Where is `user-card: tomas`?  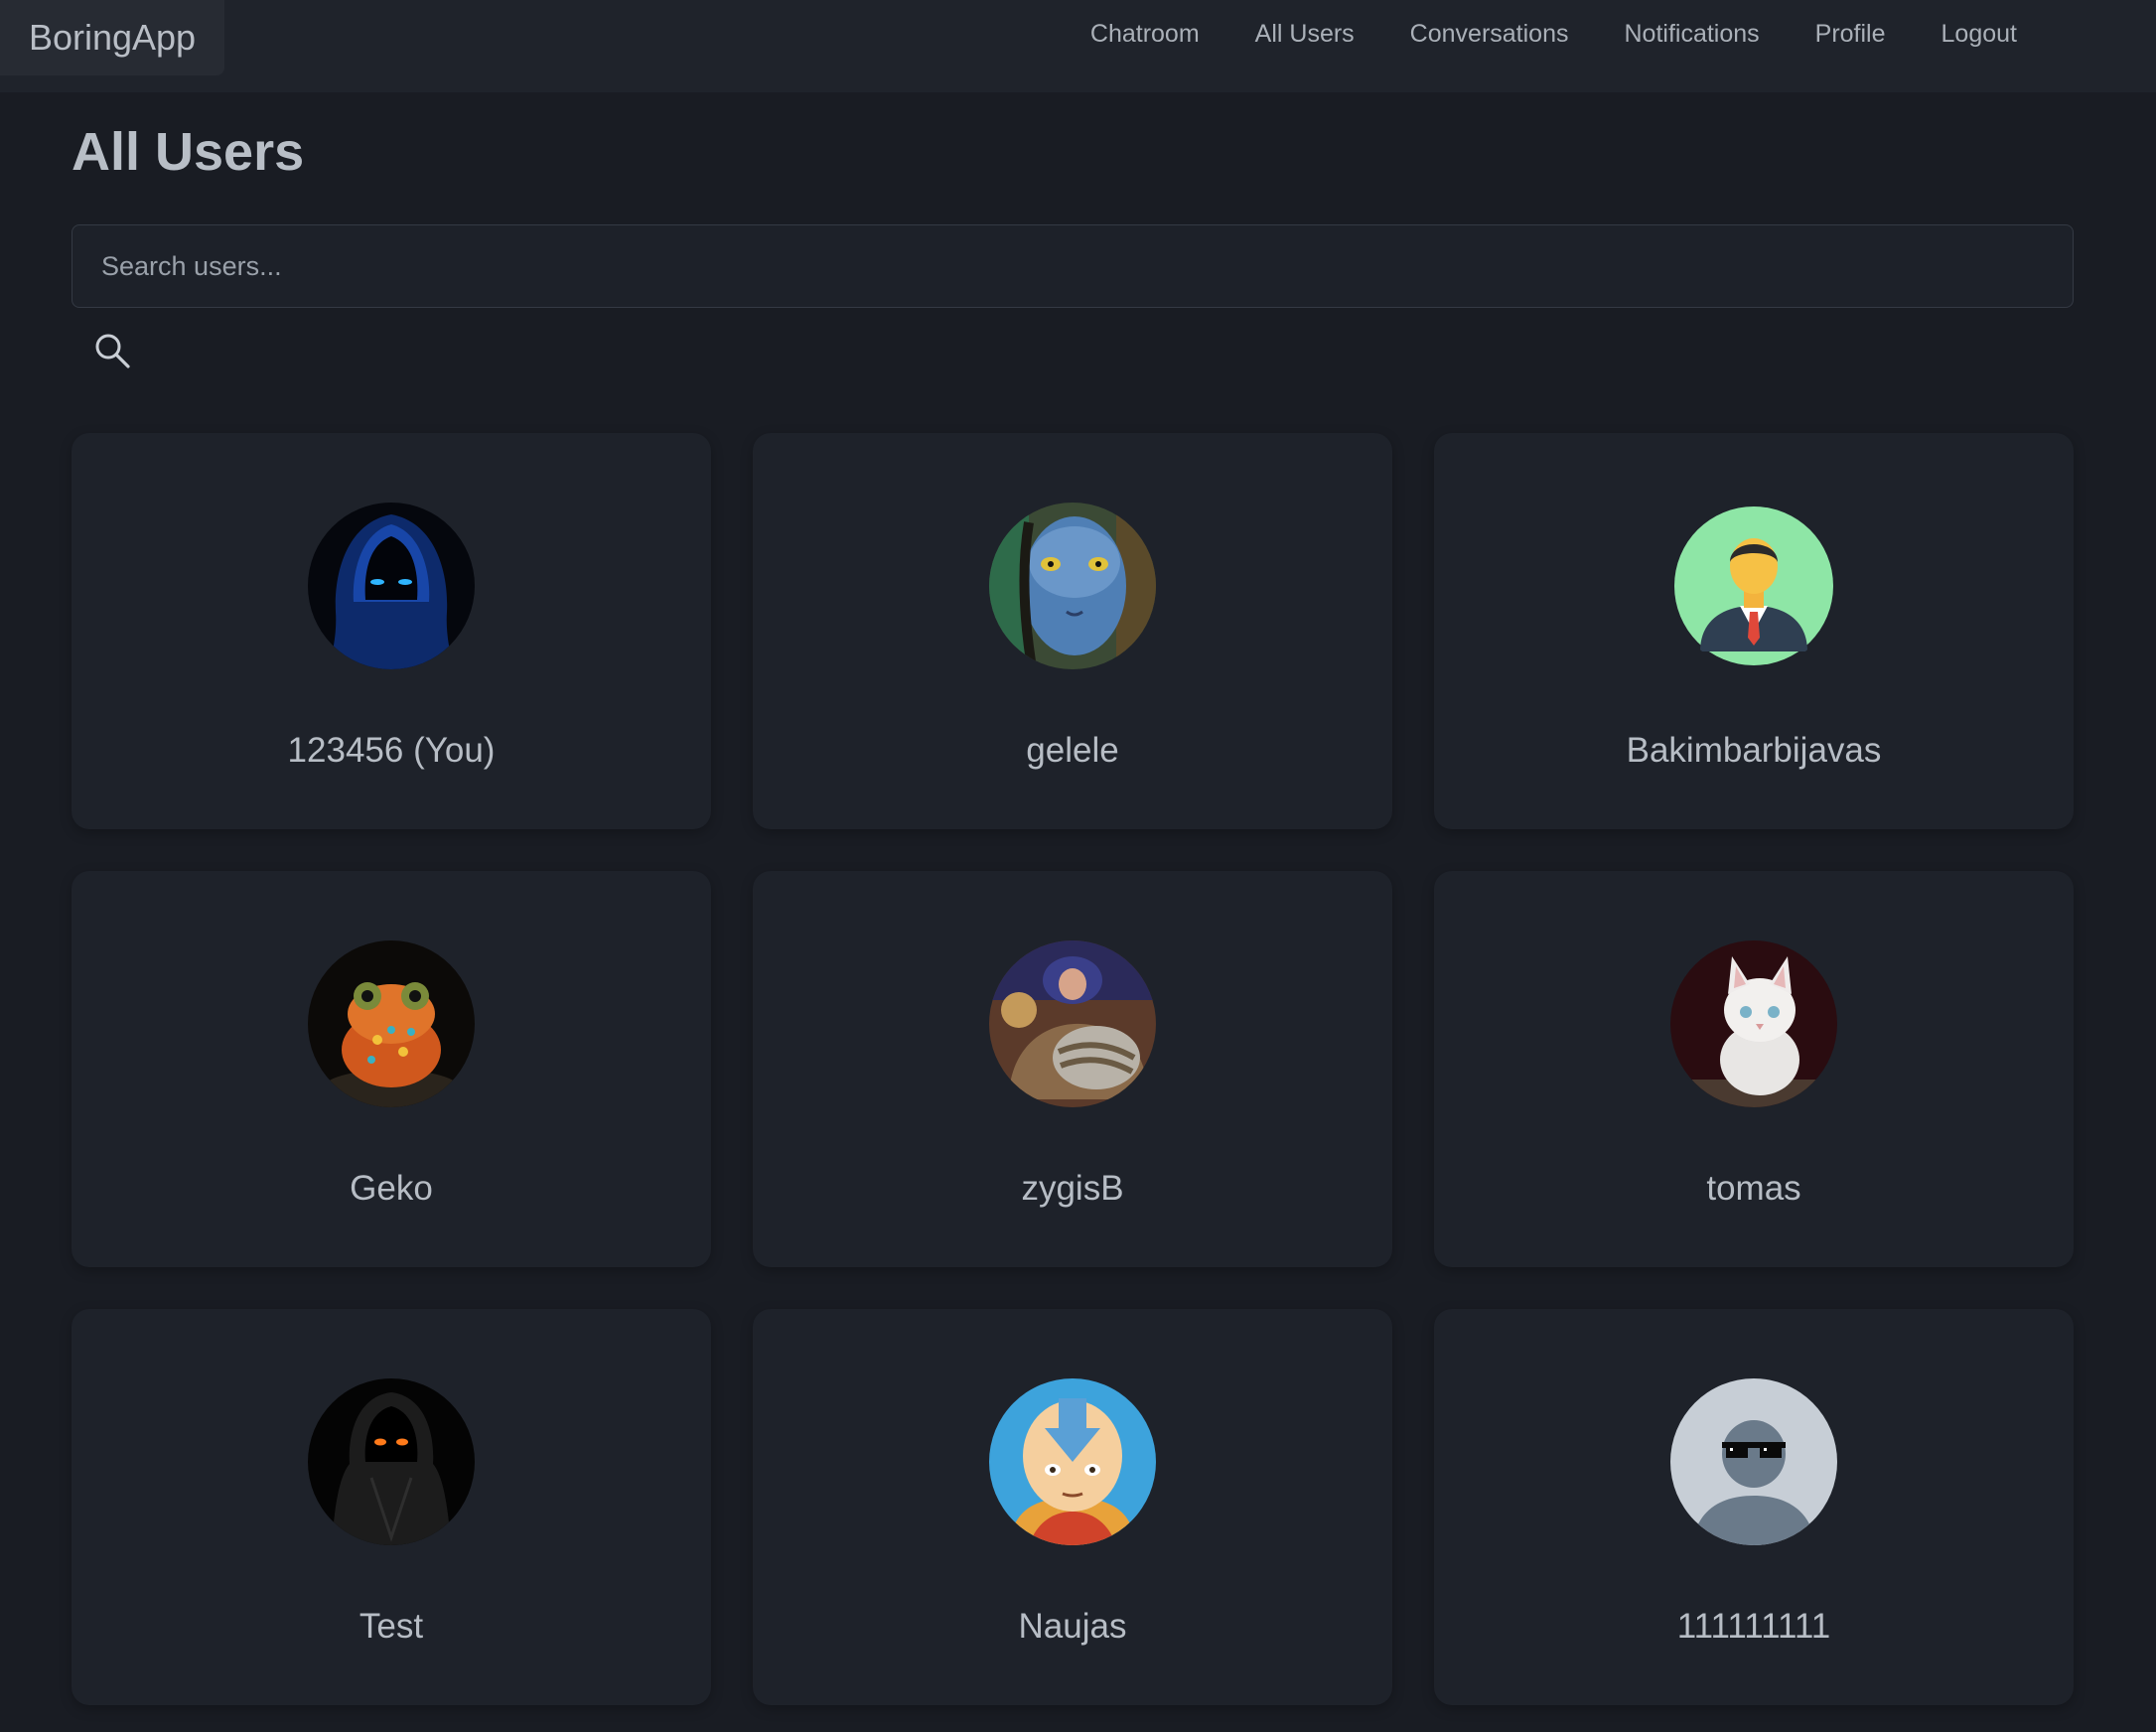 user-card: tomas is located at coordinates (1754, 1069).